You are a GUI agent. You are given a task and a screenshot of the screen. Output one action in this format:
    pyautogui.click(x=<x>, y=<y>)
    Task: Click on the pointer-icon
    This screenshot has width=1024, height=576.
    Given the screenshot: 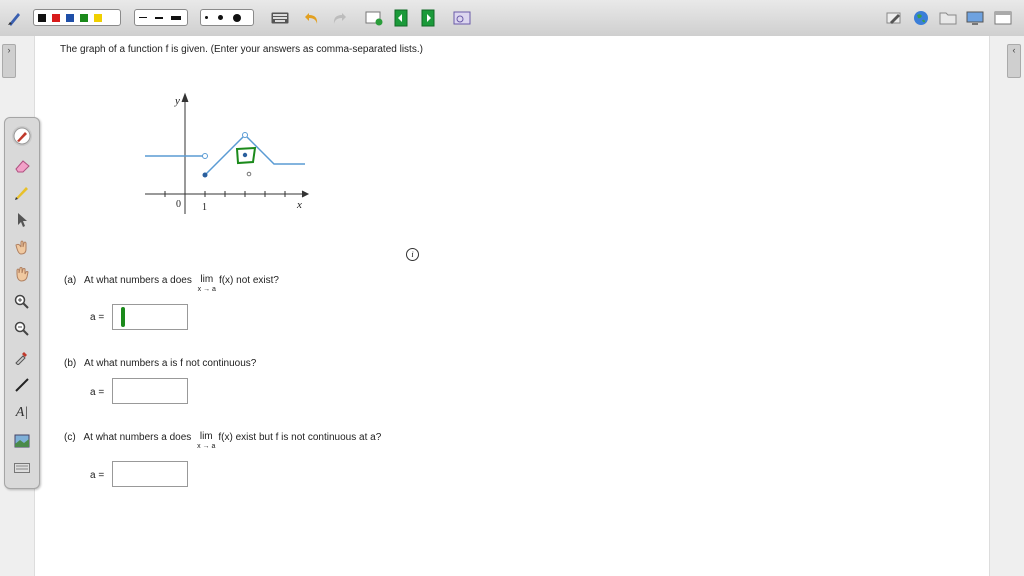 What is the action you would take?
    pyautogui.click(x=22, y=220)
    